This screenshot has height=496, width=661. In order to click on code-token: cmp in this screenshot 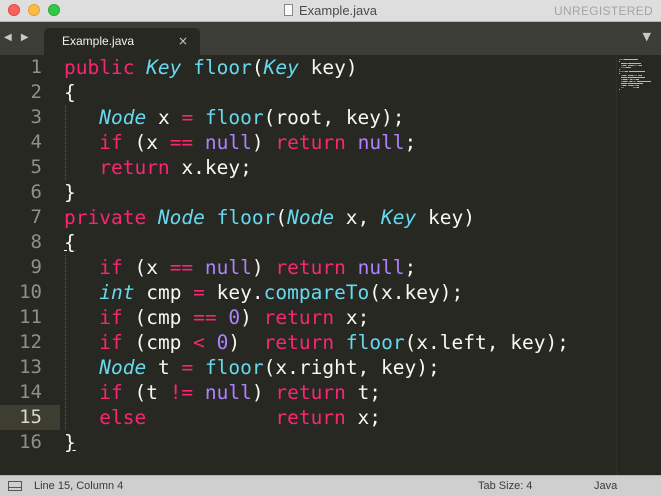, I will do `click(164, 292)`.